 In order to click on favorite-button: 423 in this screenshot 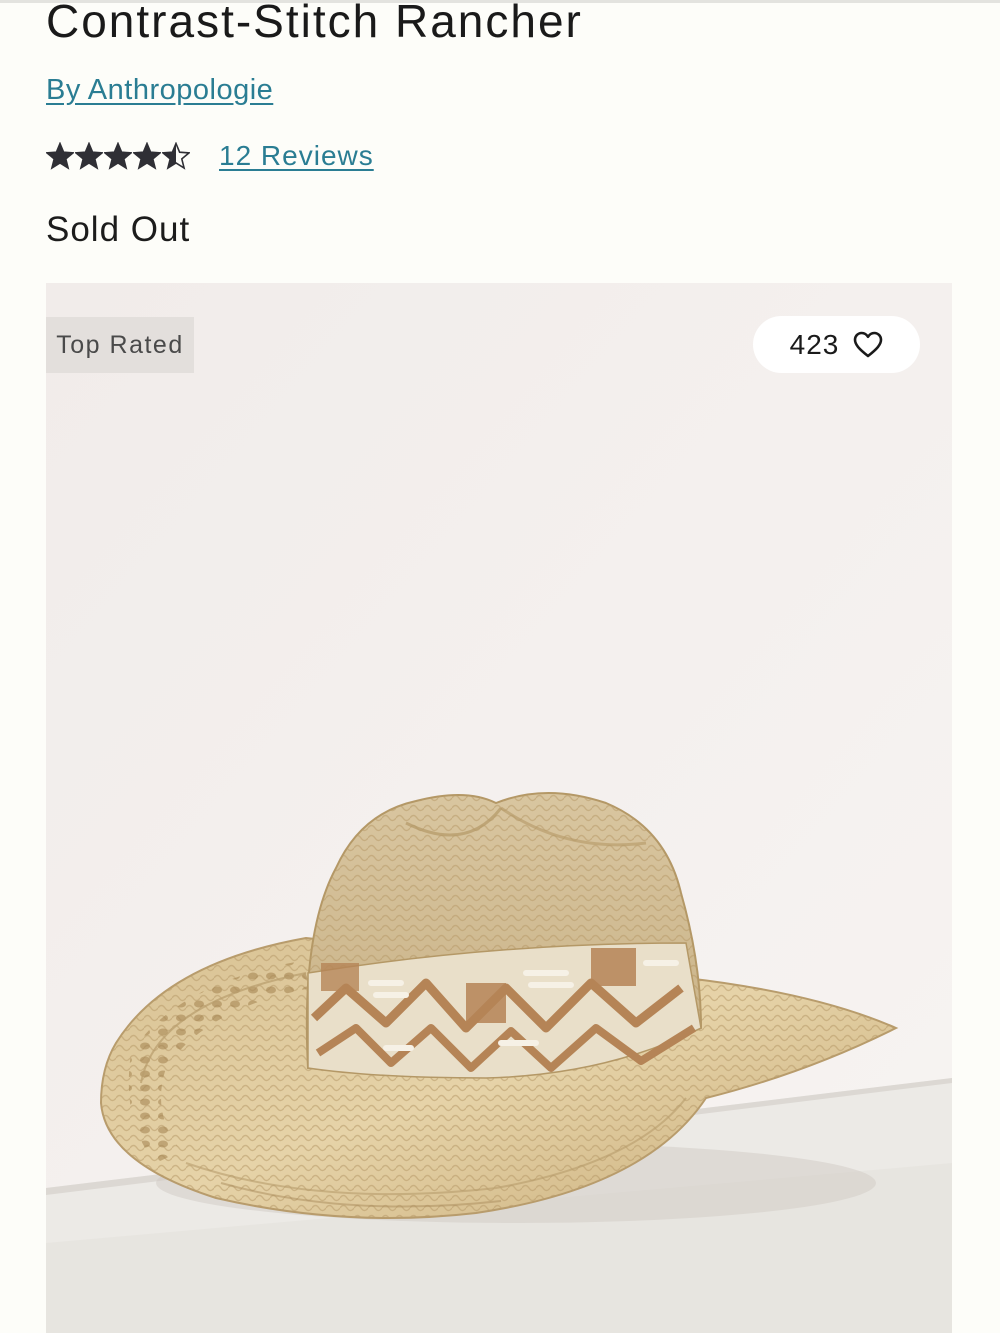, I will do `click(836, 344)`.